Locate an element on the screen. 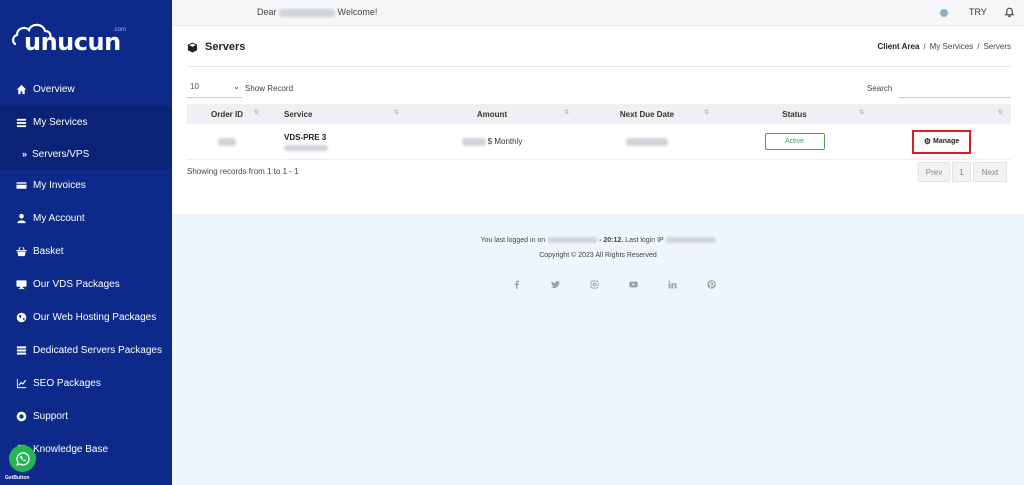 This screenshot has width=1024, height=485. sidebar-item-dedicated-servers: Dedicated Servers Packages is located at coordinates (86, 350).